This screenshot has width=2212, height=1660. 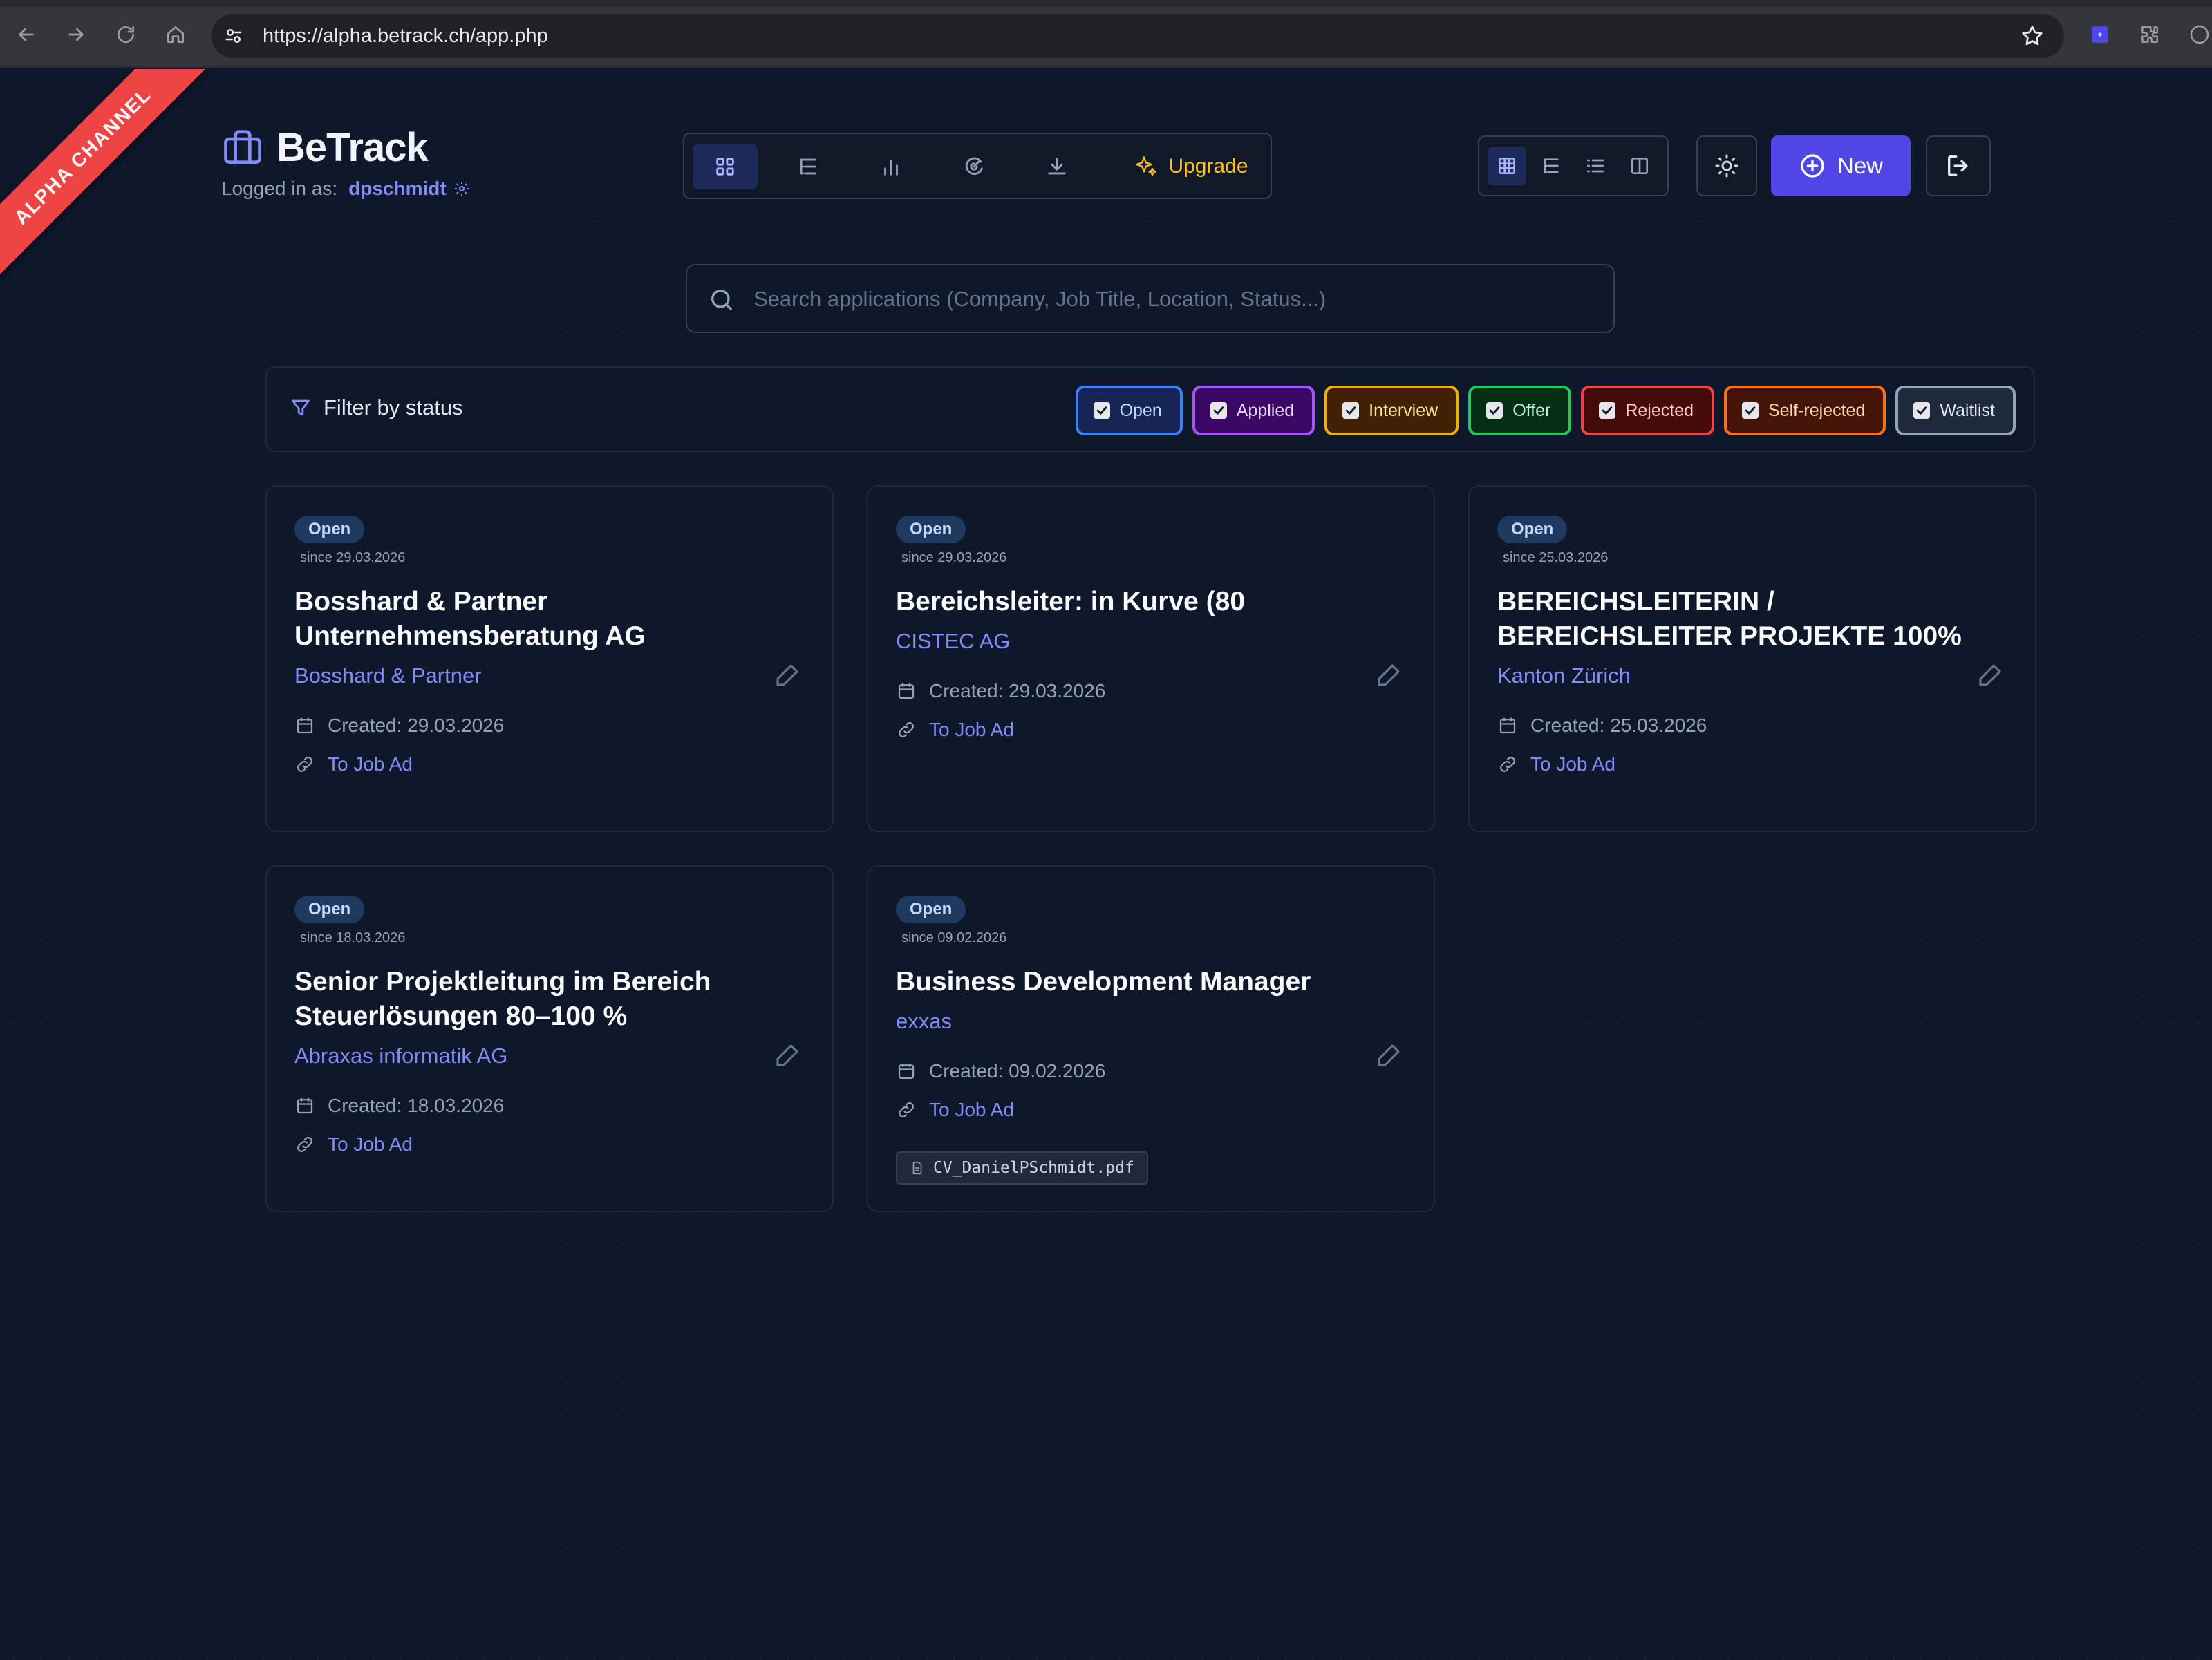 What do you see at coordinates (1573, 165) in the screenshot?
I see `view-mode-group` at bounding box center [1573, 165].